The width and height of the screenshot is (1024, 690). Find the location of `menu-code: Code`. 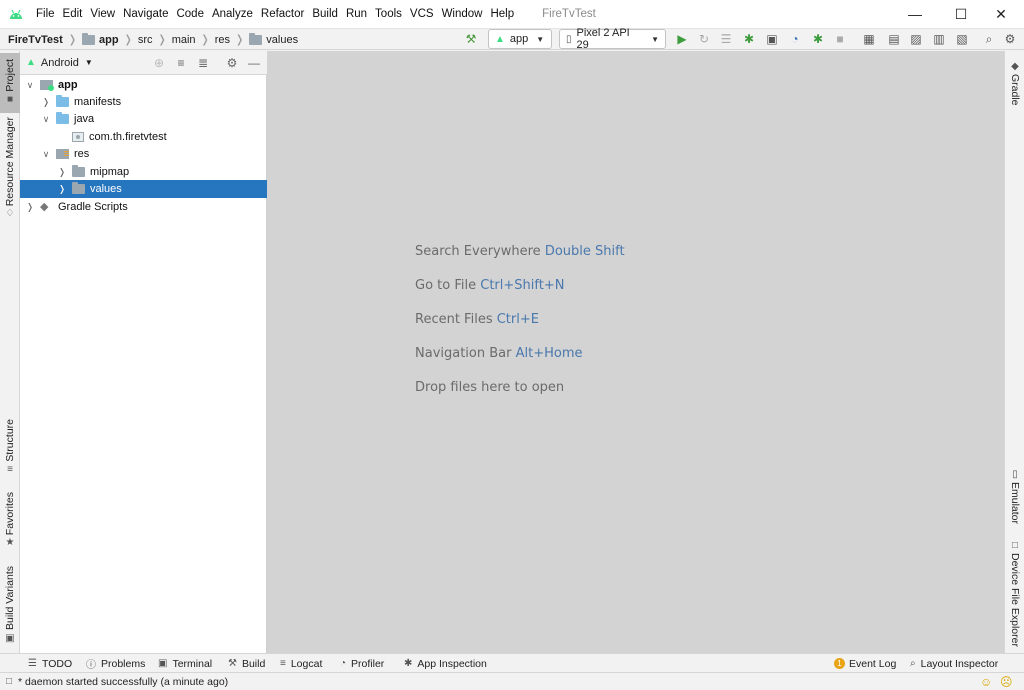

menu-code: Code is located at coordinates (190, 14).